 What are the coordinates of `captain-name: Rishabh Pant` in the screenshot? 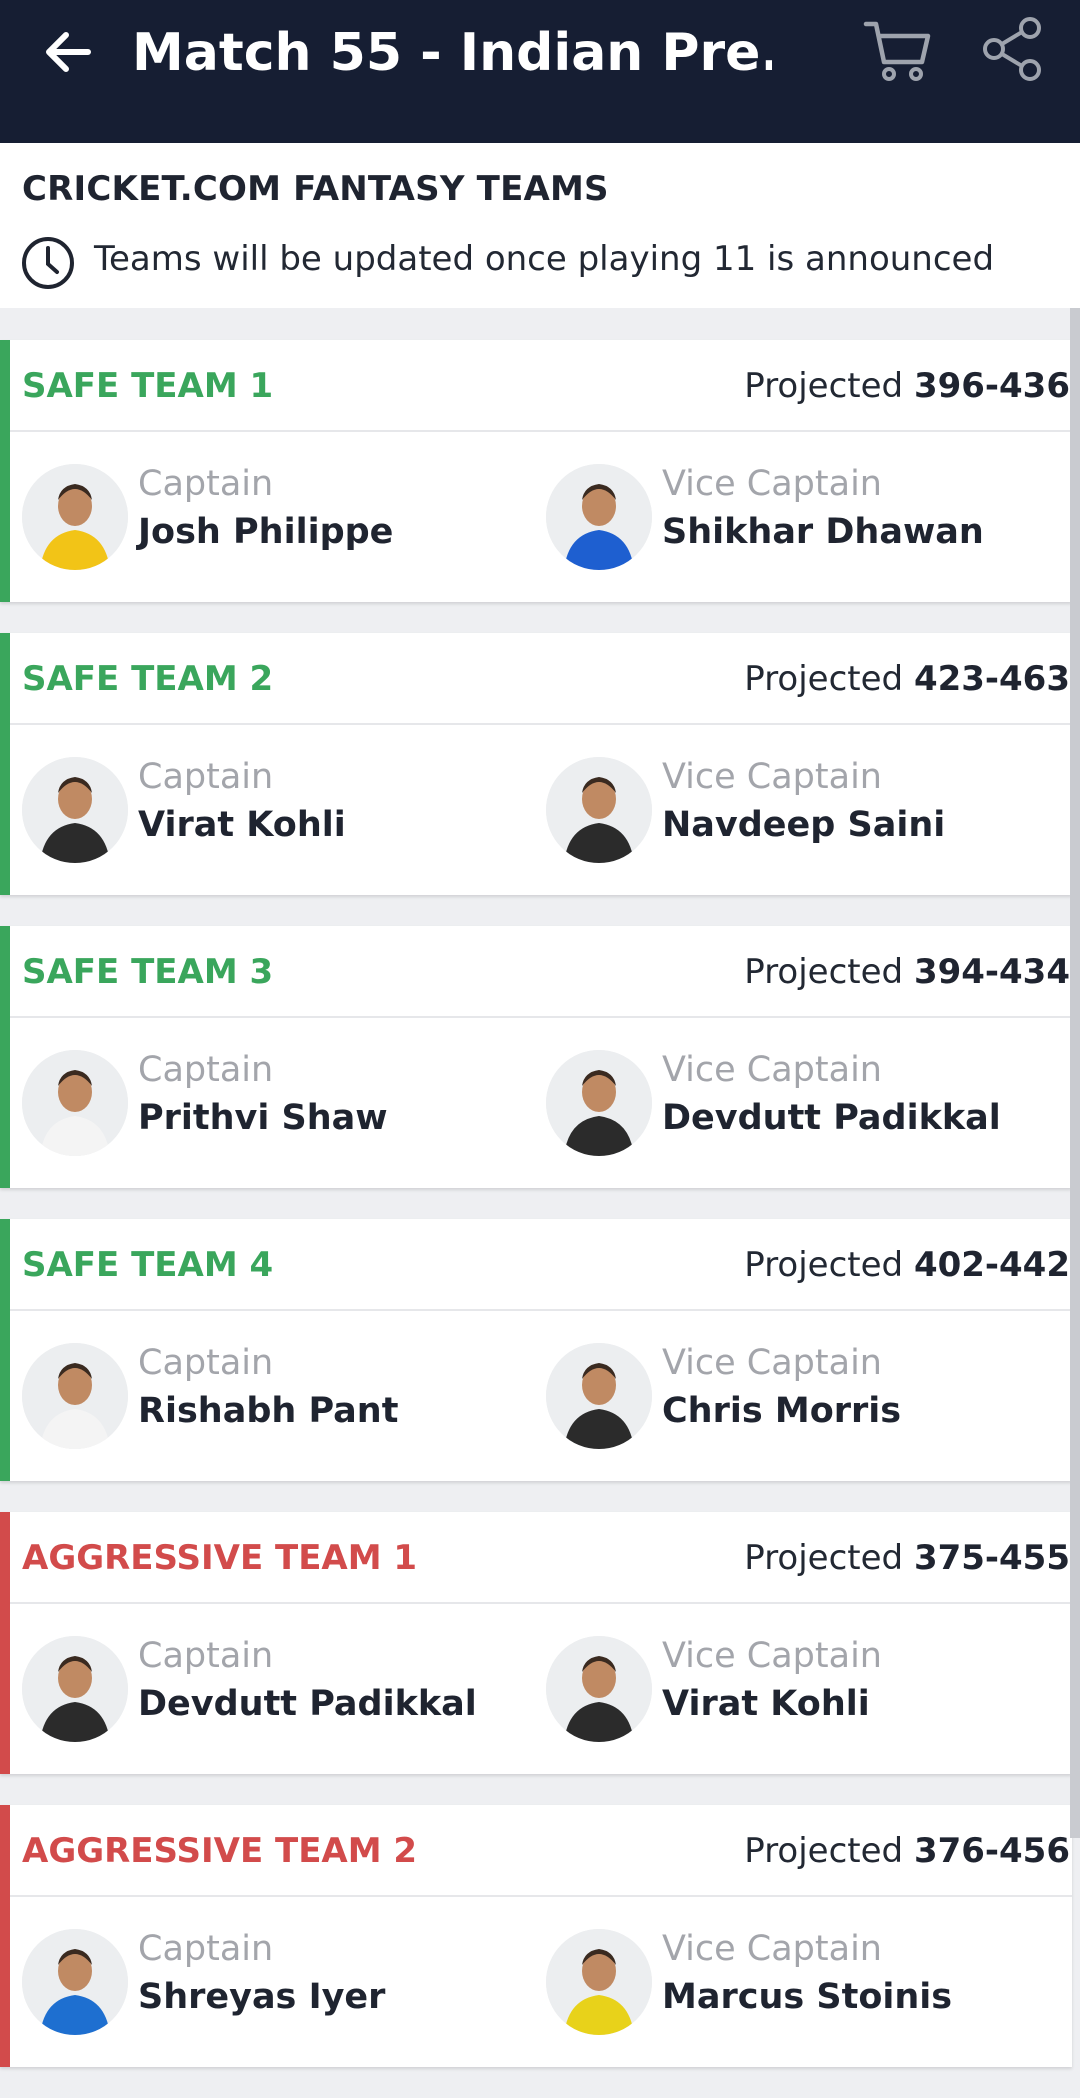 It's located at (268, 1411).